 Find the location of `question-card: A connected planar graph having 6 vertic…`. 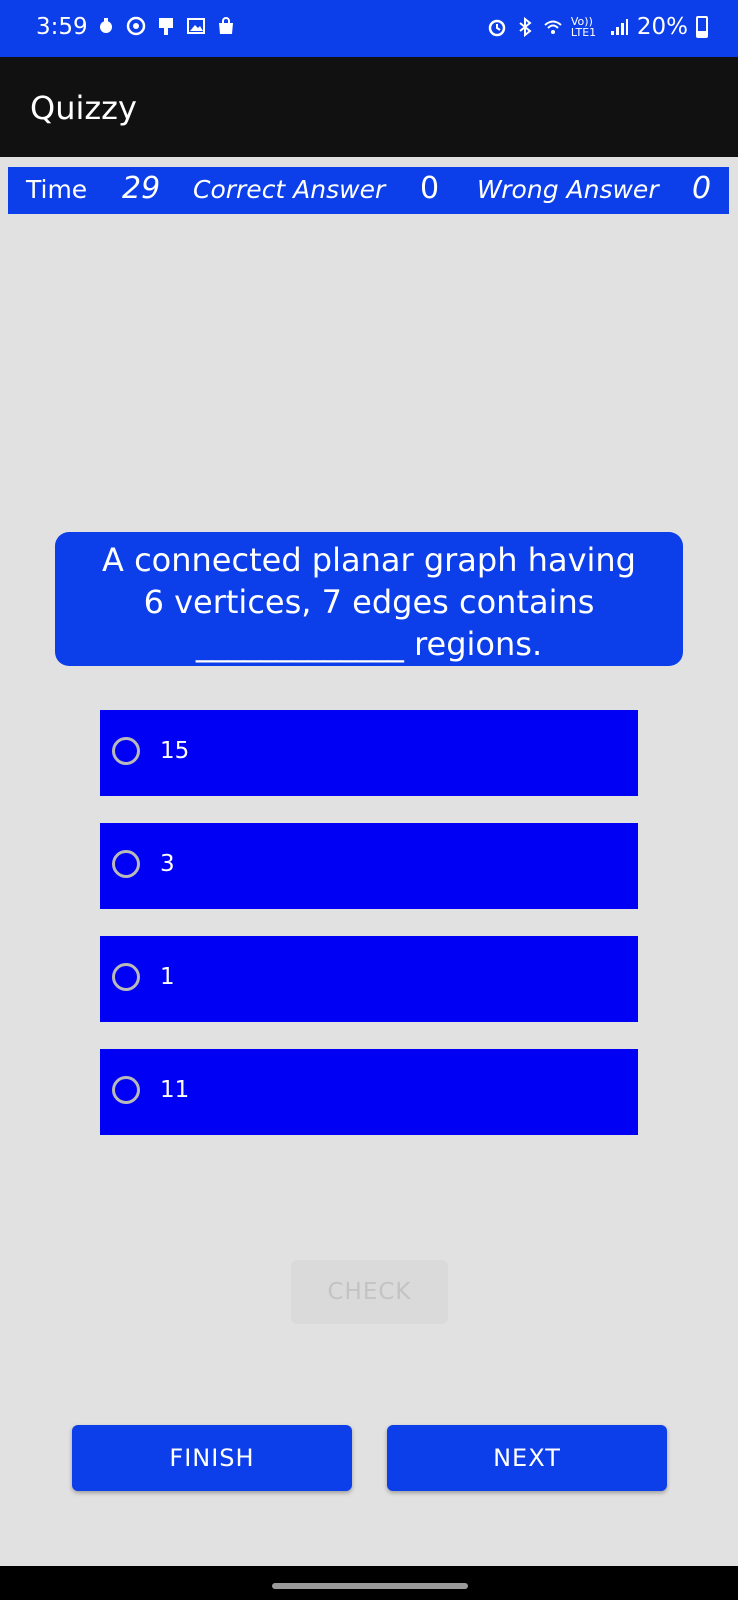

question-card: A connected planar graph having 6 vertic… is located at coordinates (369, 599).